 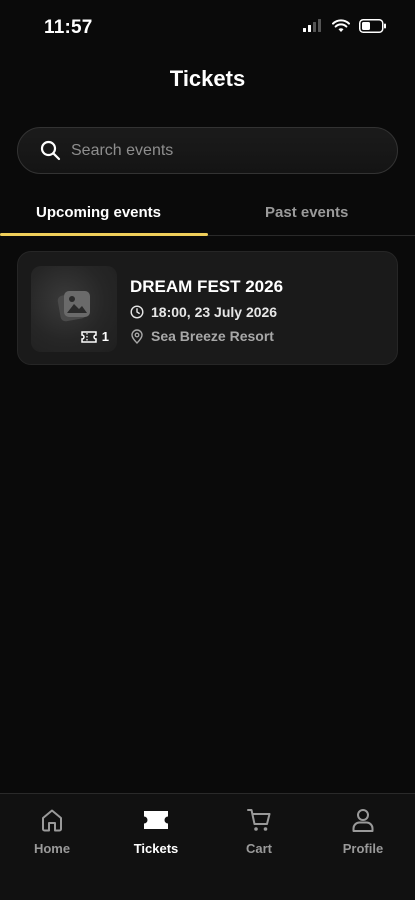 I want to click on status-time: 11:57, so click(x=68, y=27).